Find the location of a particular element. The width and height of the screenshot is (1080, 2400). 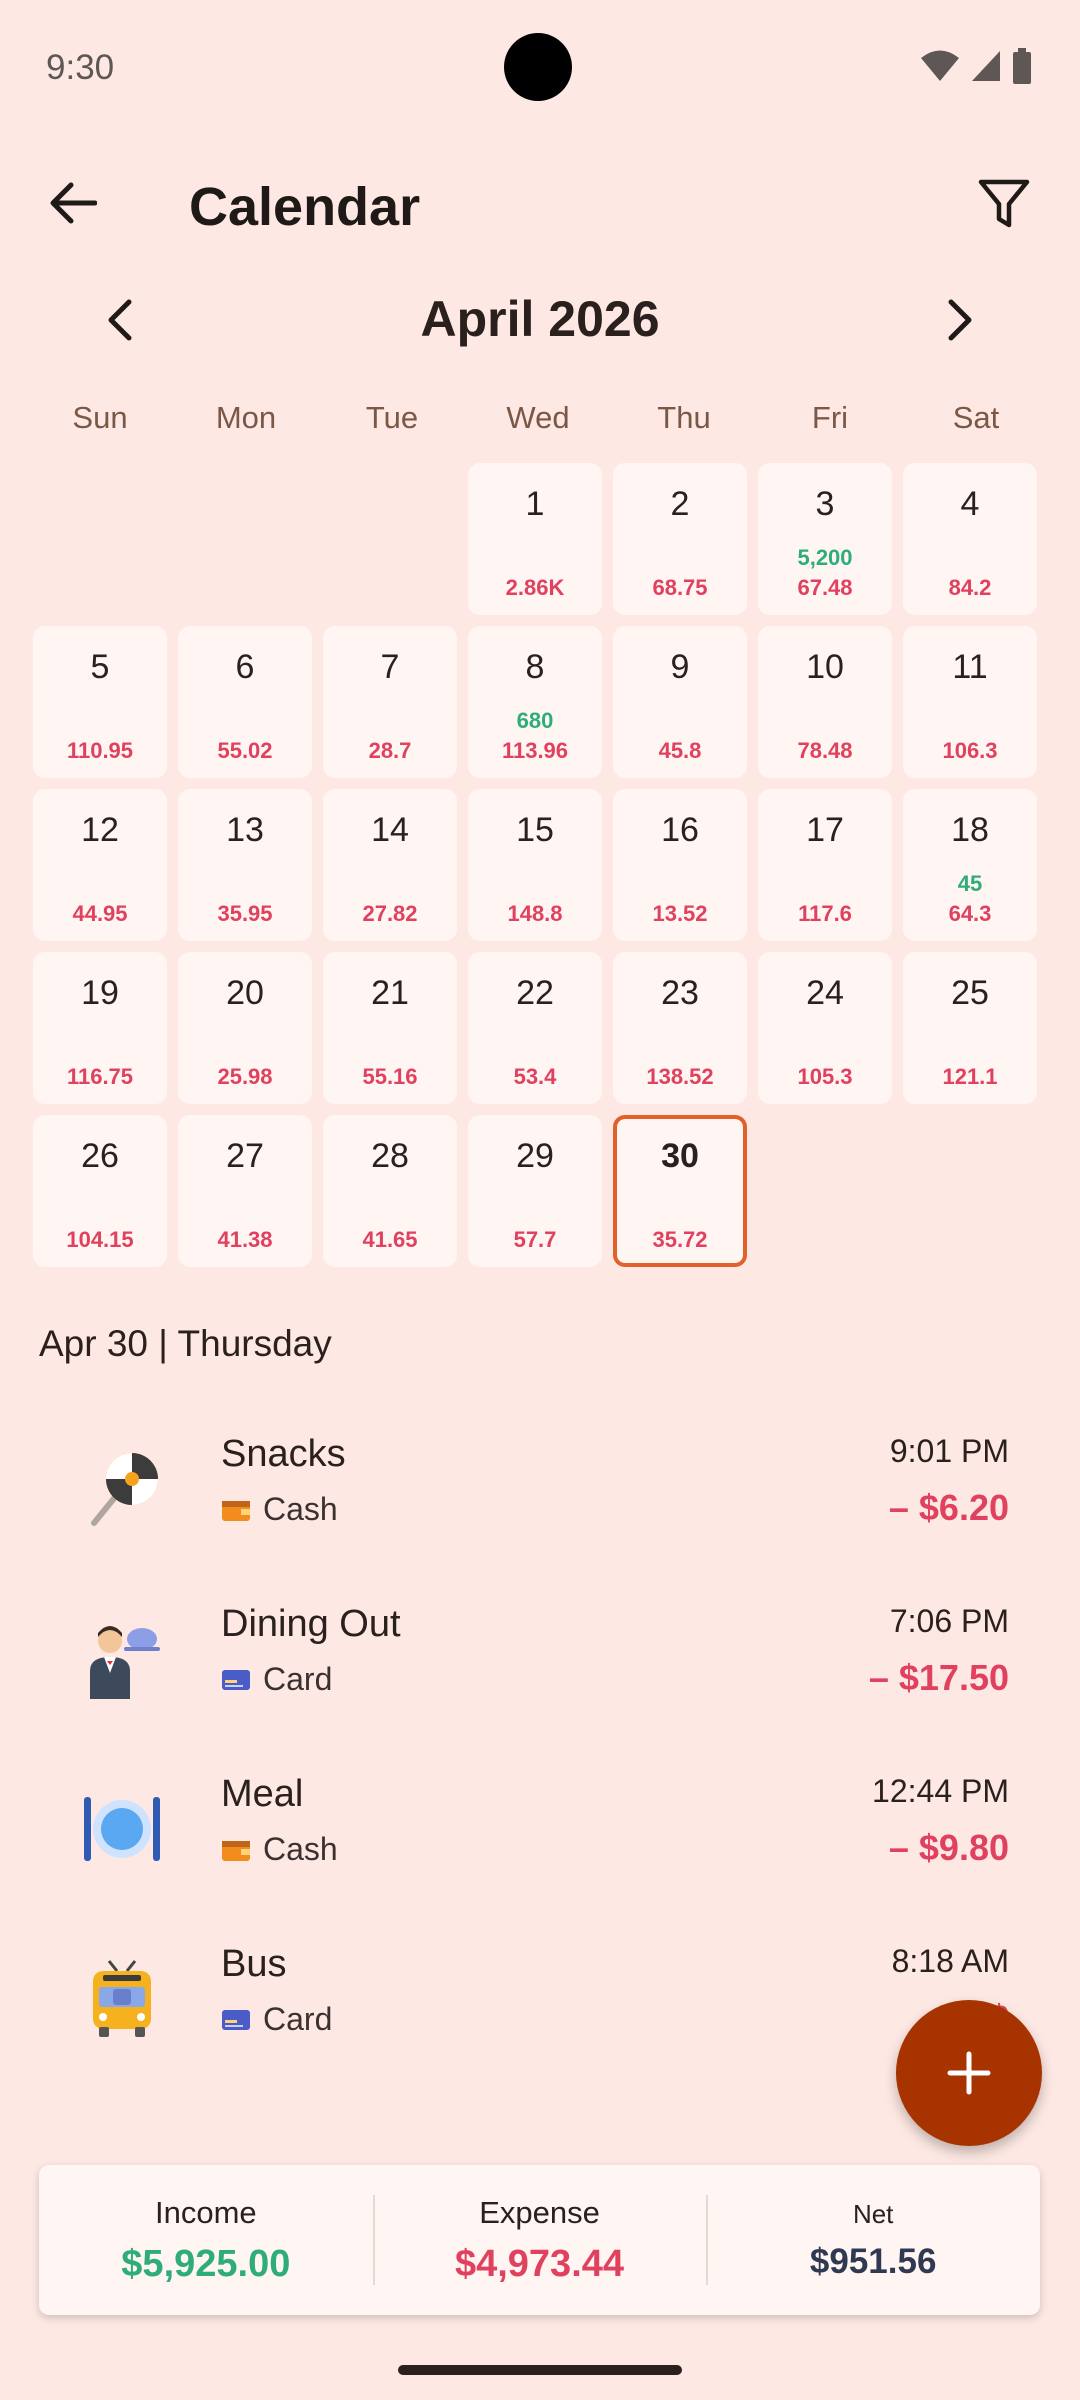

payment-method-label: Card is located at coordinates (298, 2019).